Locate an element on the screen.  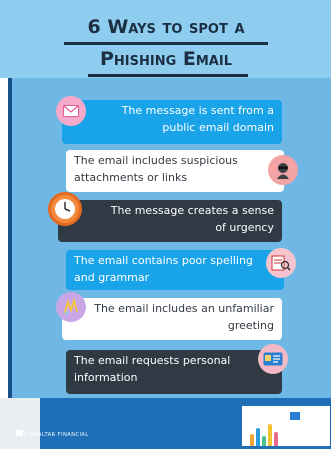
id-card-icon is located at coordinates (273, 359).